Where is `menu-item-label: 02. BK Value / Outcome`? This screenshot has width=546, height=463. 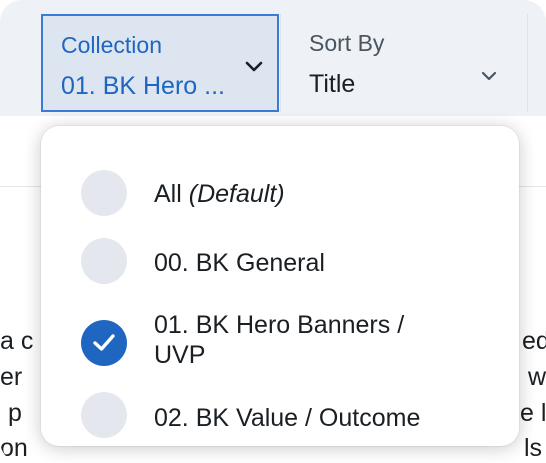
menu-item-label: 02. BK Value / Outcome is located at coordinates (287, 418).